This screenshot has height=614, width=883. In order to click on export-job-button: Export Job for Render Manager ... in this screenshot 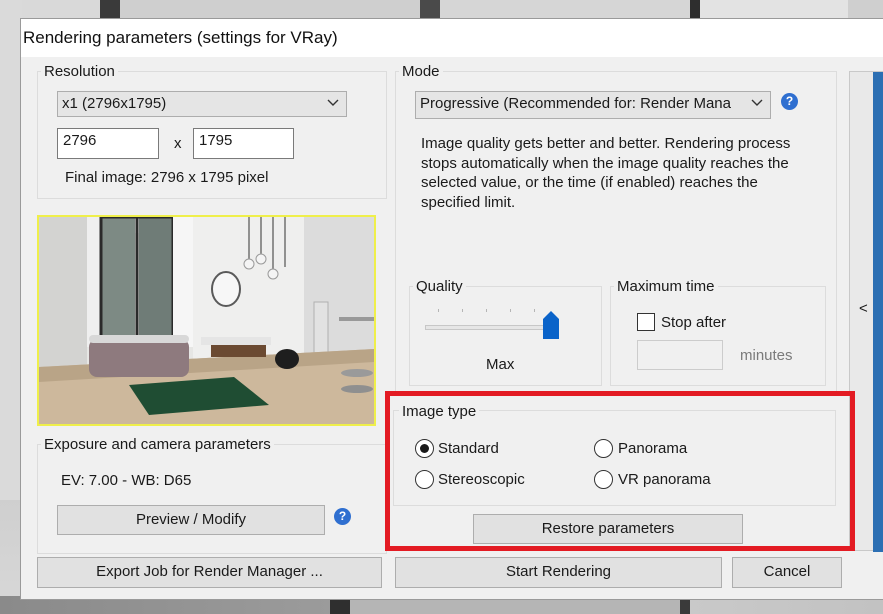, I will do `click(209, 572)`.